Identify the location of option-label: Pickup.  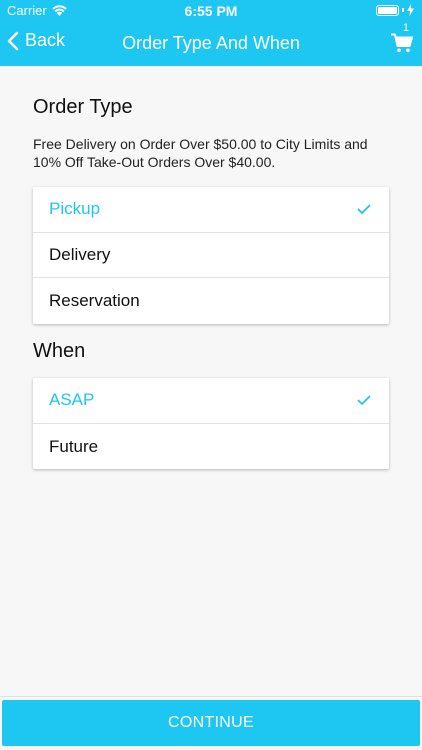
(75, 209).